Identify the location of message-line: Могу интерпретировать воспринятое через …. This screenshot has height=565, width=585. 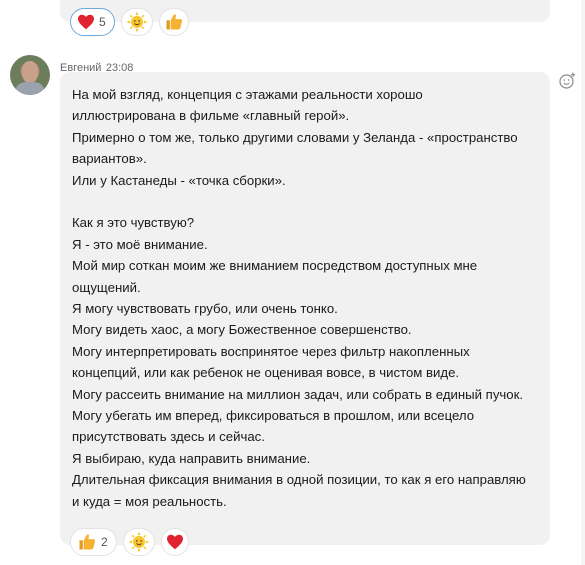
(271, 351).